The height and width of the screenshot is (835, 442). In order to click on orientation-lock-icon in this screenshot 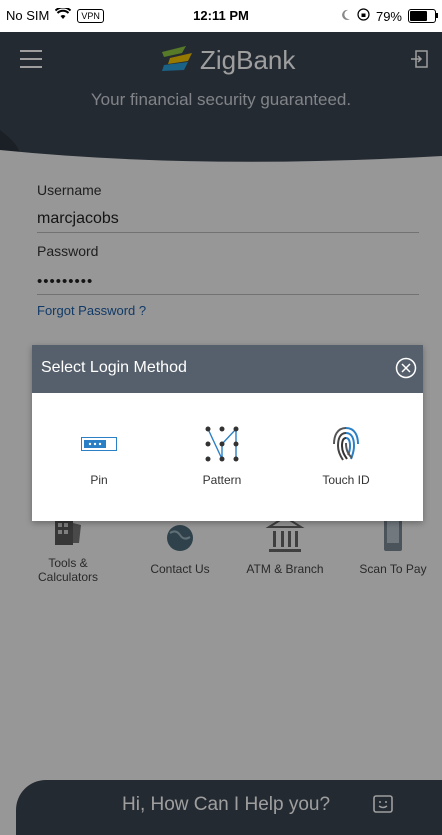, I will do `click(363, 16)`.